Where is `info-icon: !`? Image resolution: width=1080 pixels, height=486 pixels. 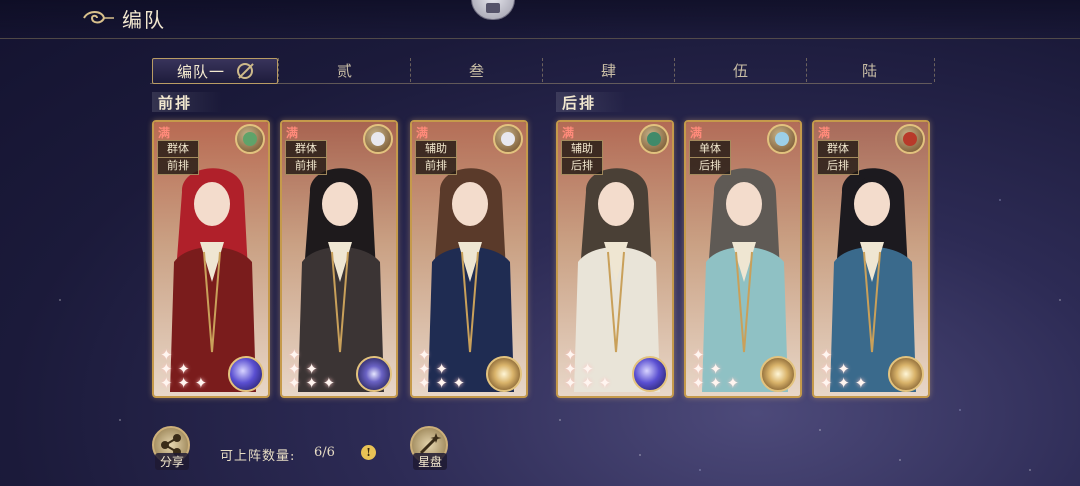 info-icon: ! is located at coordinates (368, 452).